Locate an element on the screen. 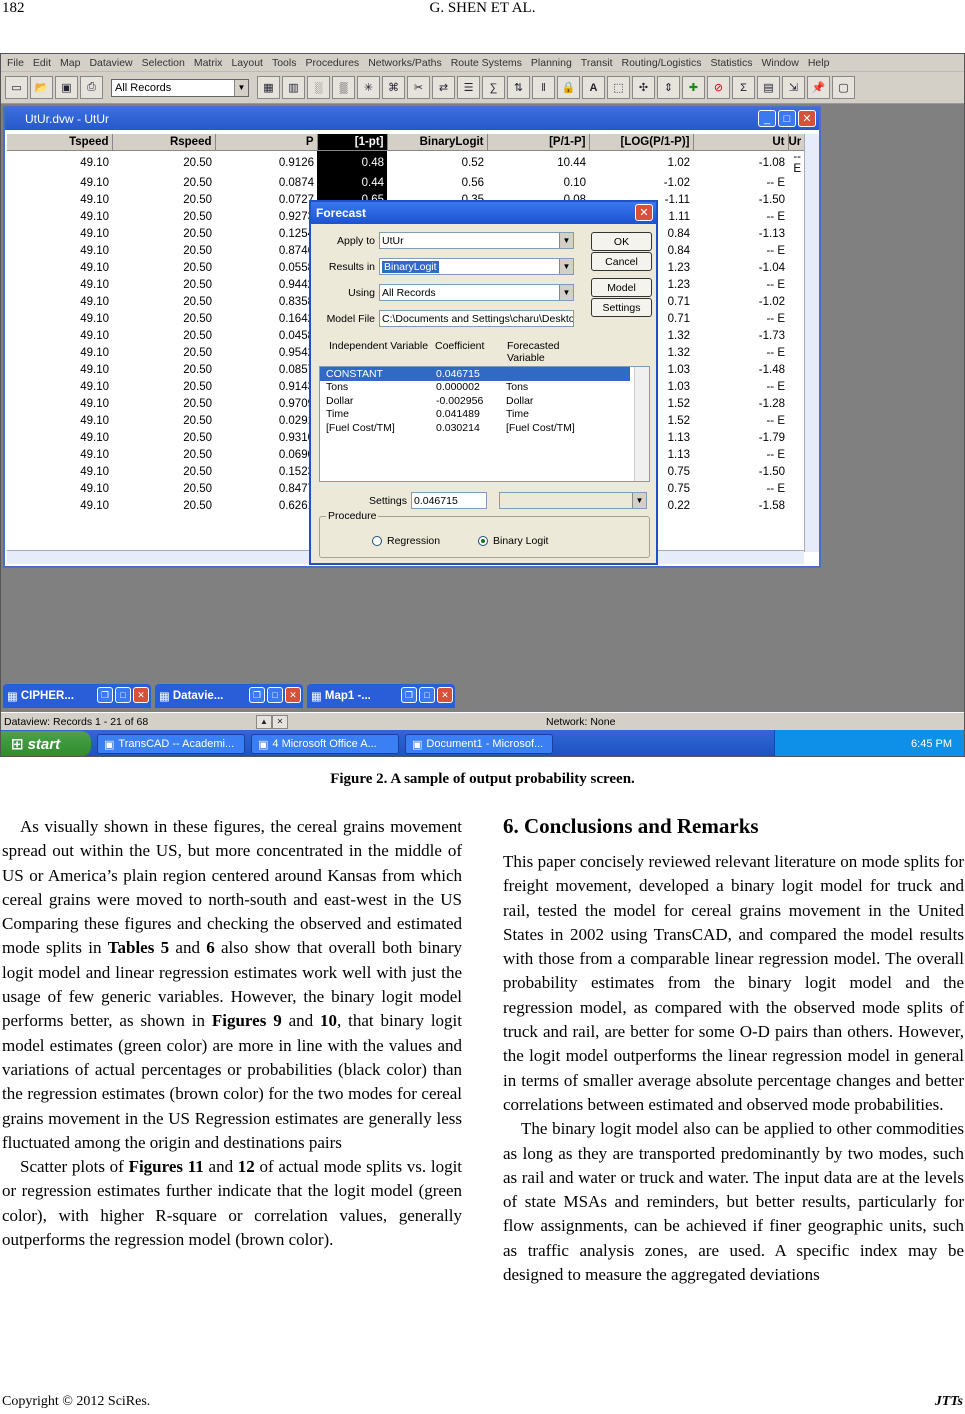 Image resolution: width=965 pixels, height=1414 pixels. settings-select: ▼ is located at coordinates (573, 500).